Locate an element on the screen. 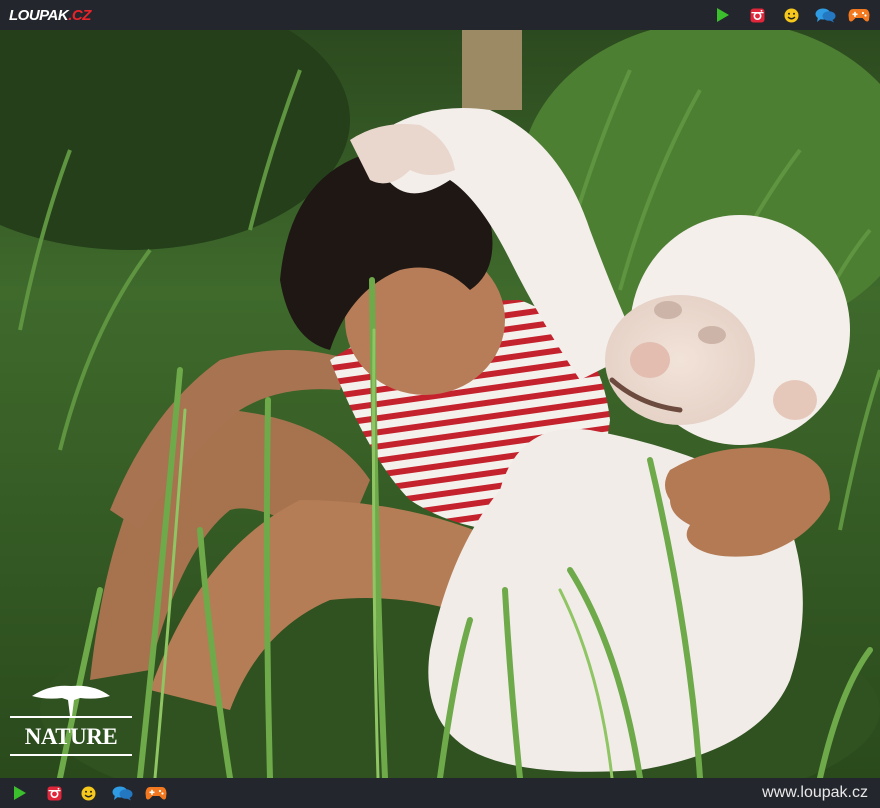  bottom-bar: www.loupak.cz is located at coordinates (440, 793).